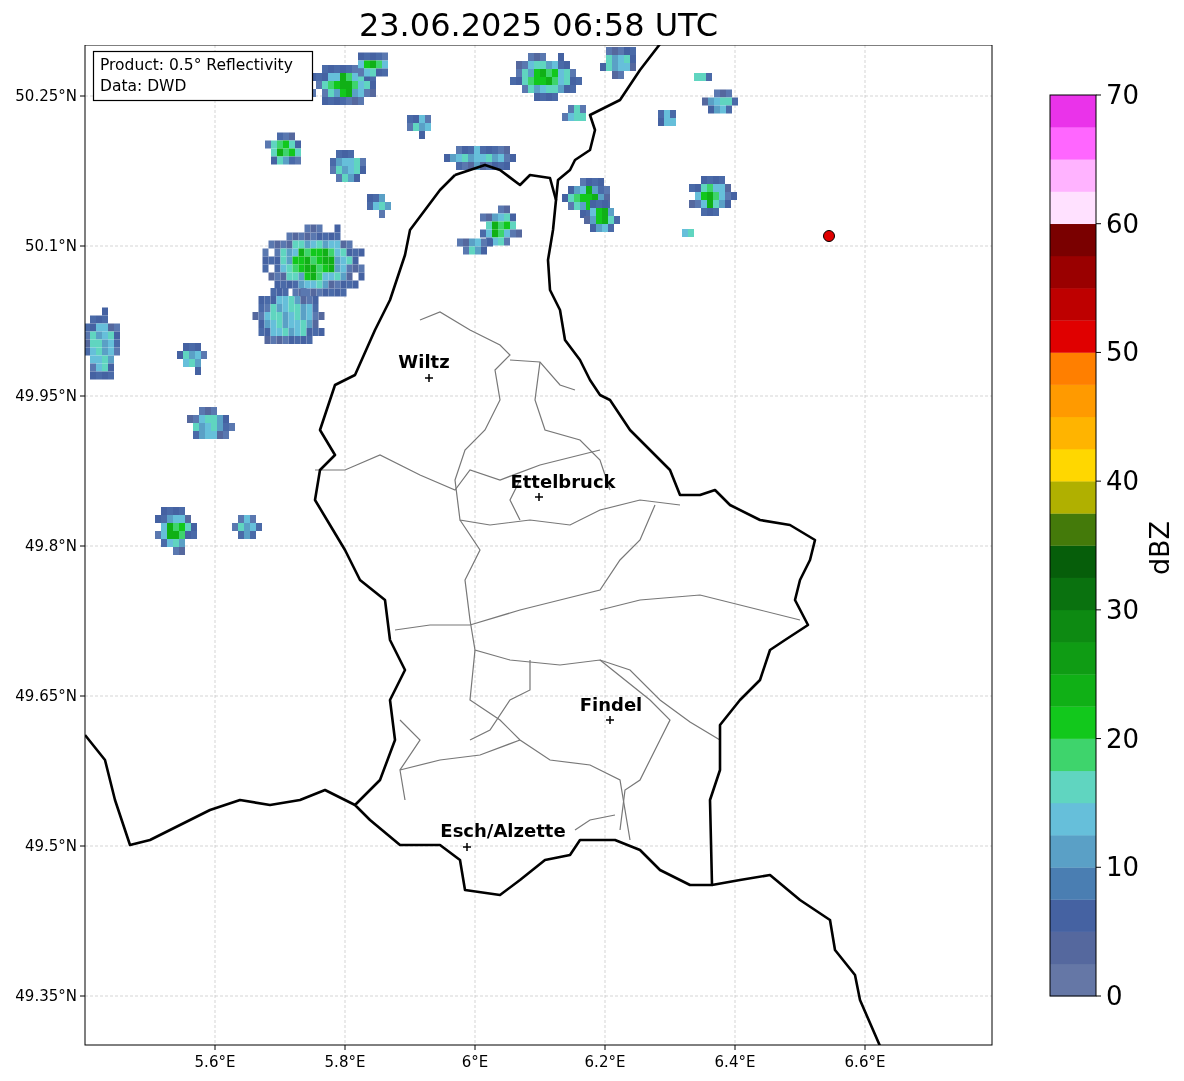 This screenshot has height=1081, width=1184. What do you see at coordinates (50, 846) in the screenshot?
I see `axis-tick-label: 49.5°N` at bounding box center [50, 846].